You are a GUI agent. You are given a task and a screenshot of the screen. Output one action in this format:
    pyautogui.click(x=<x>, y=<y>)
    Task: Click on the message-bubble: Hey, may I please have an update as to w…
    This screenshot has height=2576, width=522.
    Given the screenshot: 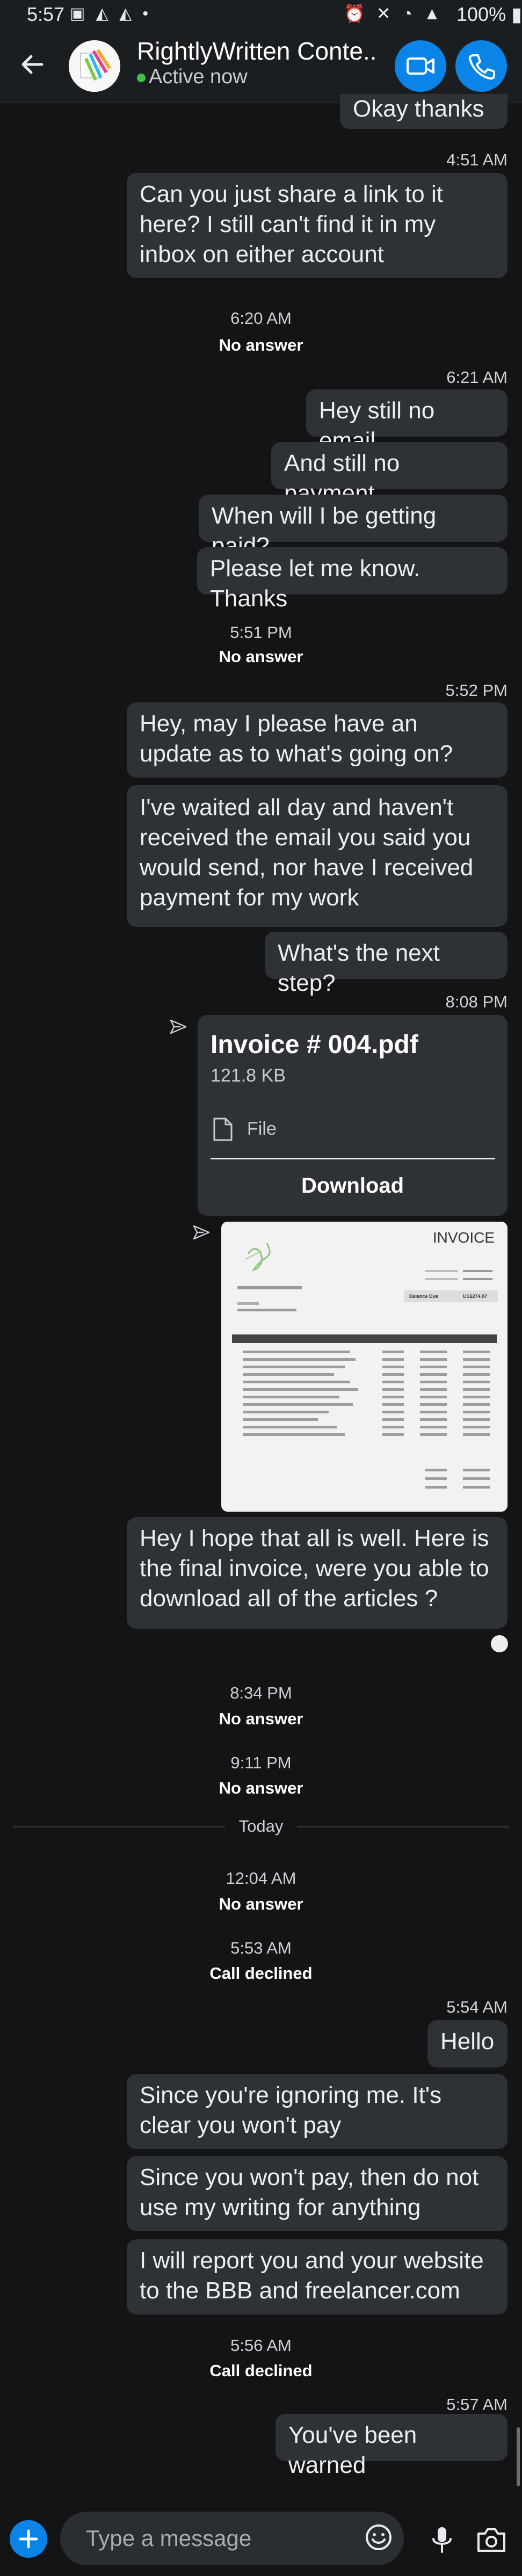 What is the action you would take?
    pyautogui.click(x=317, y=740)
    